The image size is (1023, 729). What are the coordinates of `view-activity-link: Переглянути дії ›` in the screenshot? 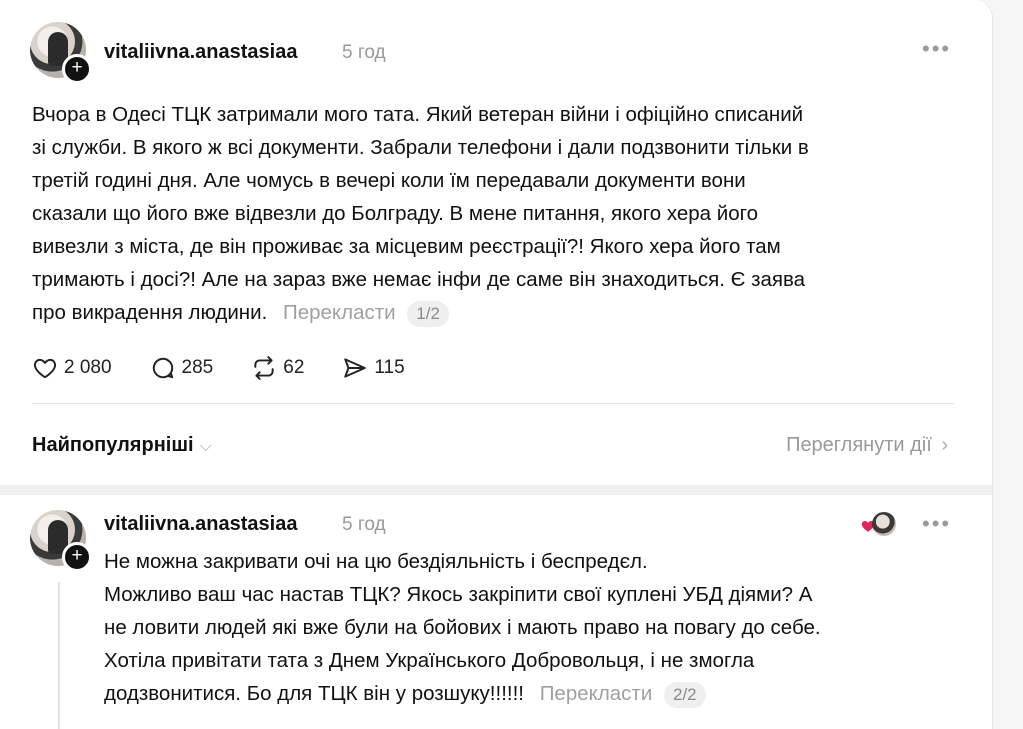 It's located at (867, 445).